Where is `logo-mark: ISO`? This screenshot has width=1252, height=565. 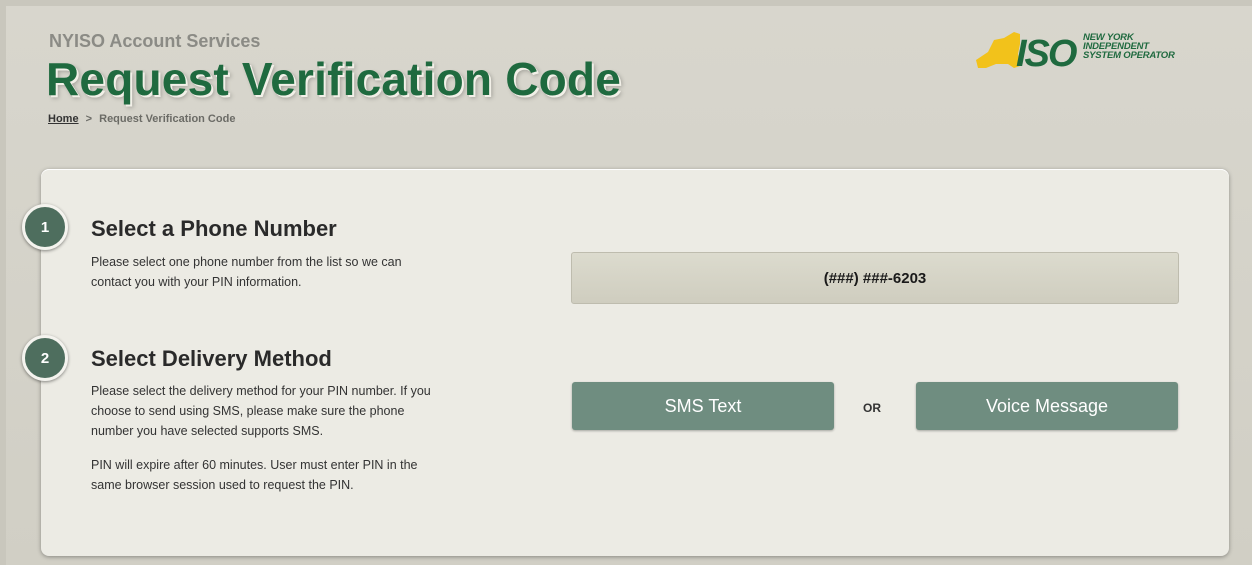
logo-mark: ISO is located at coordinates (1046, 53).